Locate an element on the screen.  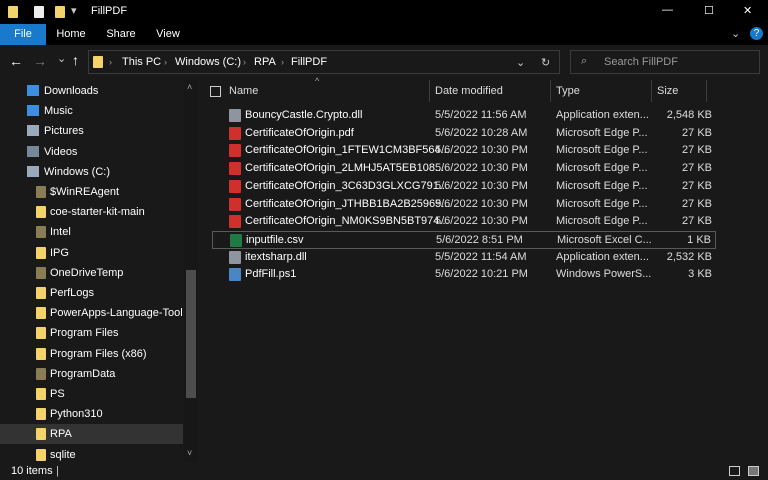
up-button: ↑ is located at coordinates (75, 60).